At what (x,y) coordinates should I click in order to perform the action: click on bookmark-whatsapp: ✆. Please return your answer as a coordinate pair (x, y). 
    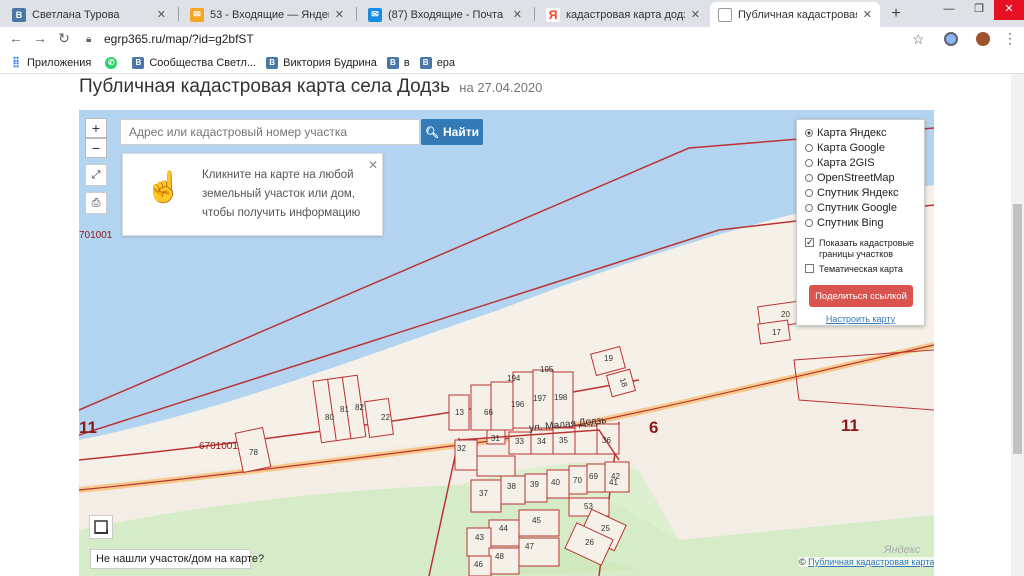
    Looking at the image, I should click on (113, 62).